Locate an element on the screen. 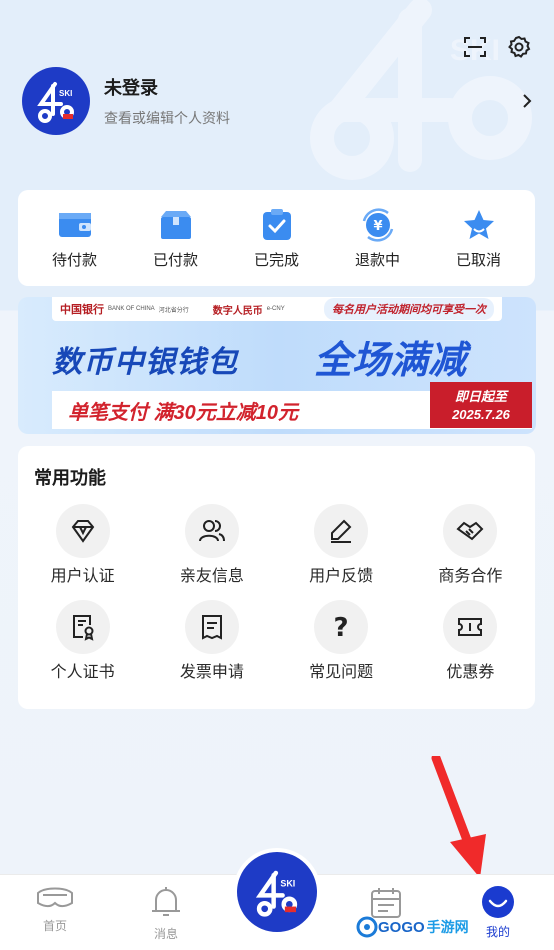 This screenshot has width=554, height=950. bell-icon is located at coordinates (166, 901).